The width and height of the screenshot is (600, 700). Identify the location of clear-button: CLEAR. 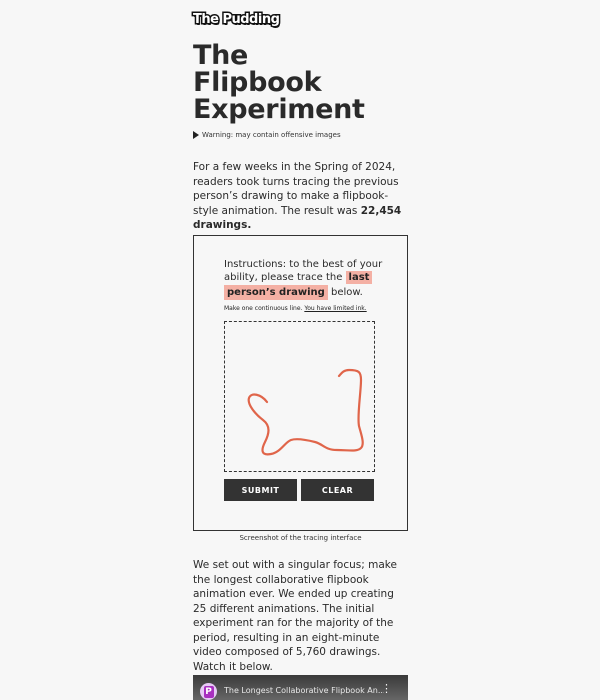
(337, 490).